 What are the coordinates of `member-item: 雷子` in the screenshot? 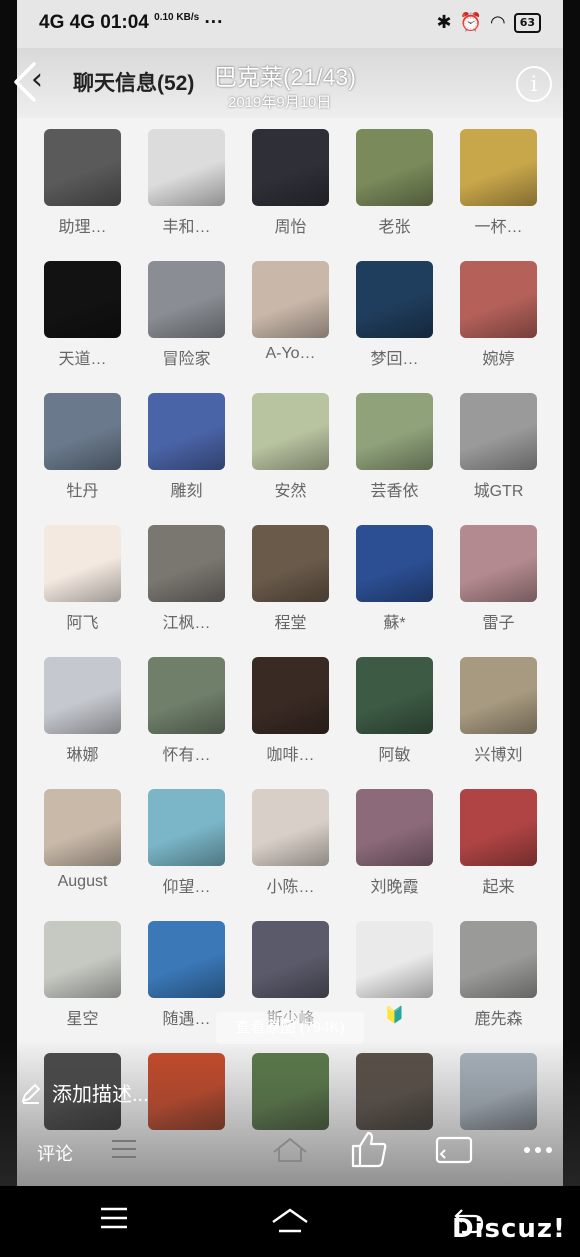 It's located at (494, 587).